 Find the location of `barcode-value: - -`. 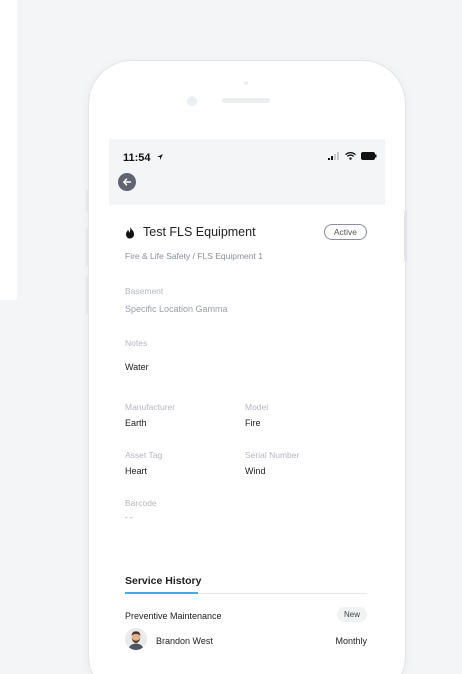

barcode-value: - - is located at coordinates (129, 517).